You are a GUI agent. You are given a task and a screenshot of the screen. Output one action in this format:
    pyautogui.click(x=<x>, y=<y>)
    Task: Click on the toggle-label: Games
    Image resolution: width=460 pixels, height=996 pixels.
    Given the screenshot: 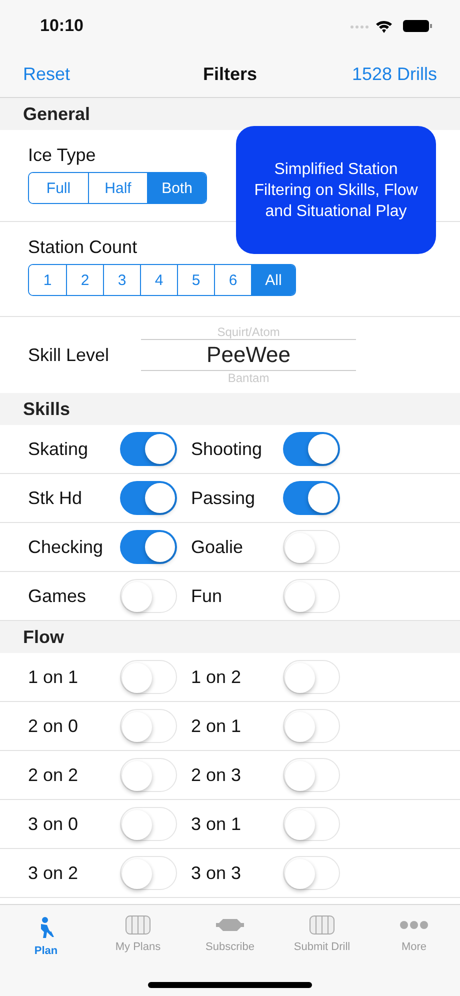 What is the action you would take?
    pyautogui.click(x=57, y=596)
    